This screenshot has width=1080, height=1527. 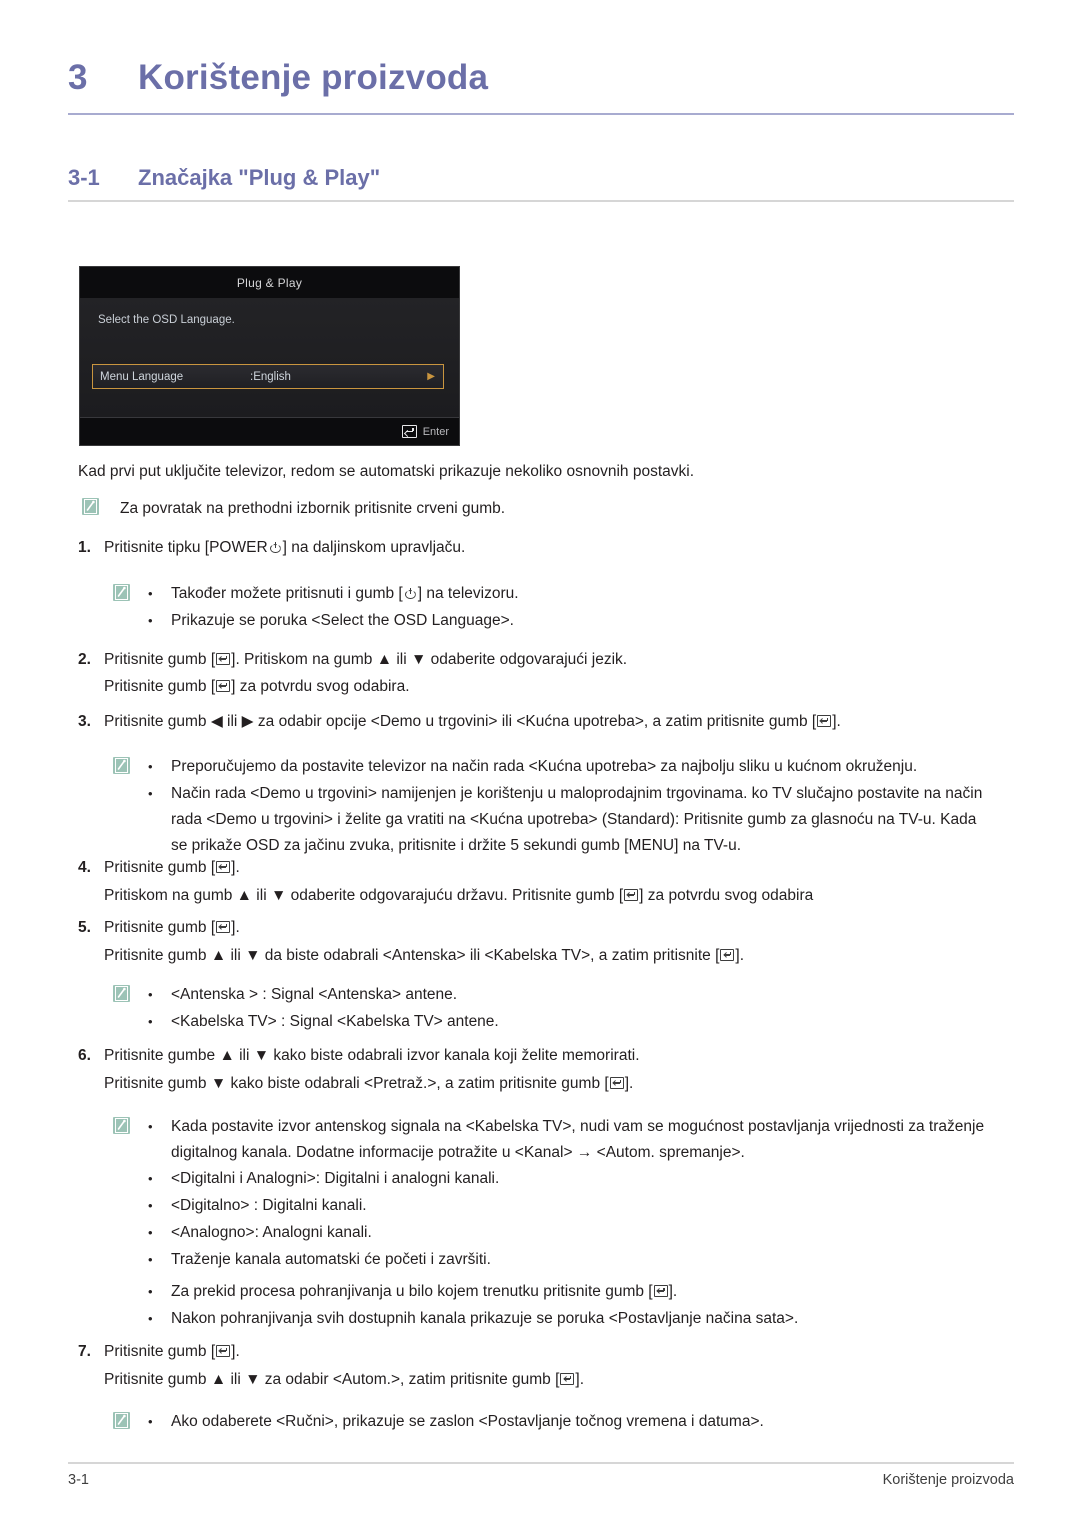 What do you see at coordinates (431, 376) in the screenshot?
I see `chevron-right-icon: ▶` at bounding box center [431, 376].